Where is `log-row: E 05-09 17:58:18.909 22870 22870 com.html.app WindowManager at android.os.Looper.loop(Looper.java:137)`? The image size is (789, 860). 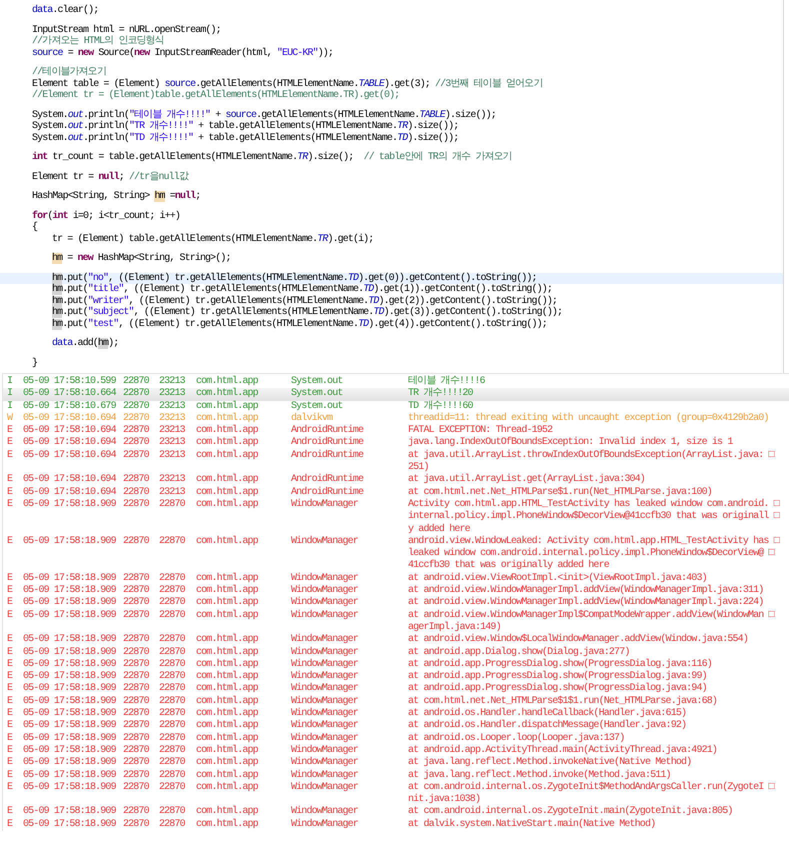 log-row: E 05-09 17:58:18.909 22870 22870 com.html.app WindowManager at android.os.Looper.loop(Looper.java:137) is located at coordinates (396, 738).